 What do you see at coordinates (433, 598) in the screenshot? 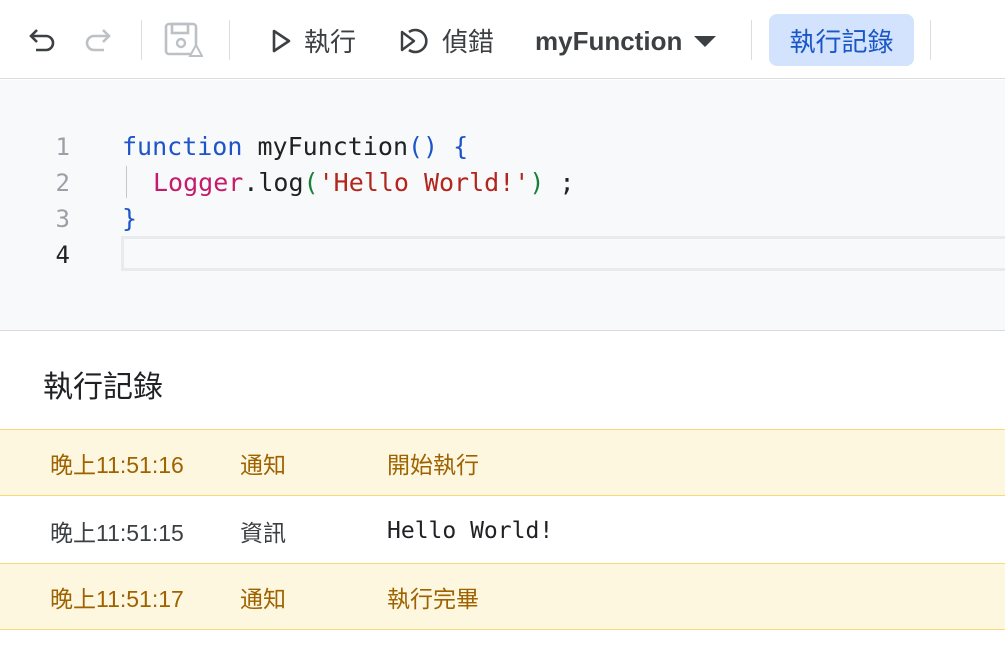
I see `log-message: 執行完畢` at bounding box center [433, 598].